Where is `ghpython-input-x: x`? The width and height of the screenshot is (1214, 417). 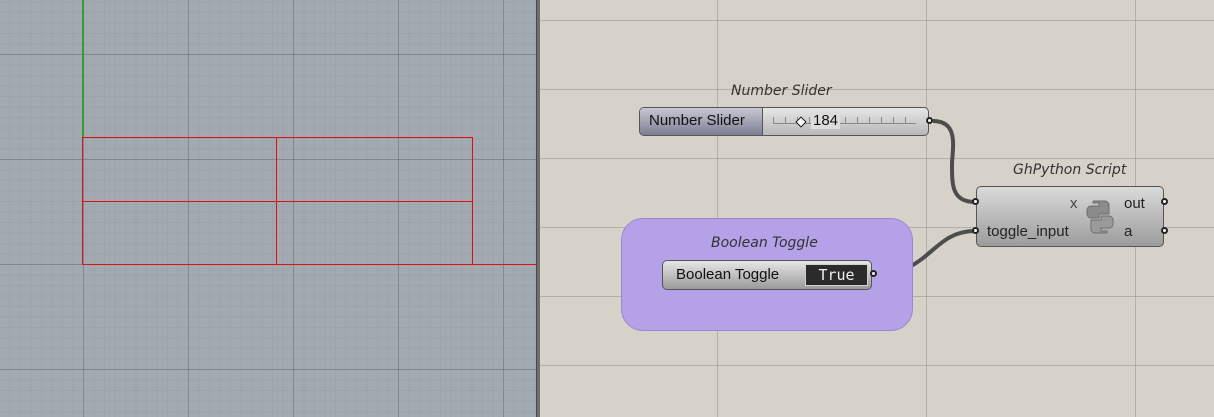
ghpython-input-x: x is located at coordinates (1074, 203).